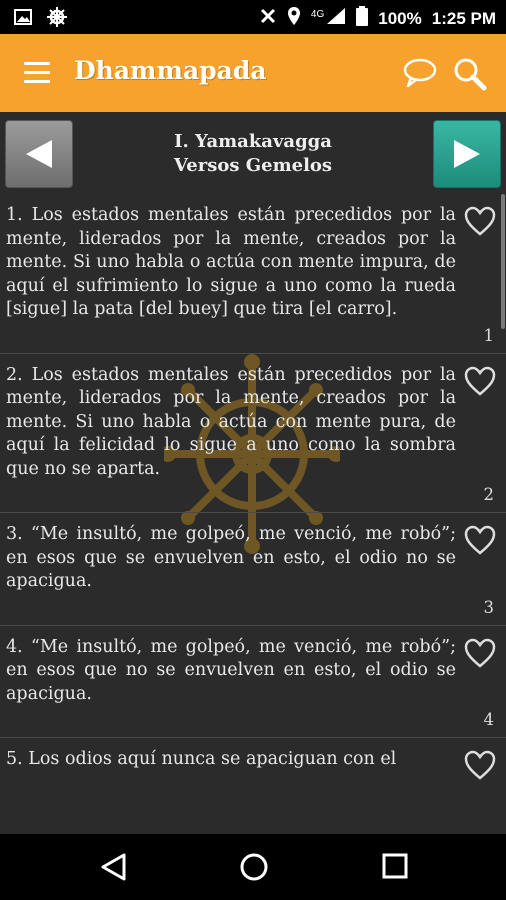 The width and height of the screenshot is (506, 900). Describe the element at coordinates (336, 18) in the screenshot. I see `signal-icon` at that location.